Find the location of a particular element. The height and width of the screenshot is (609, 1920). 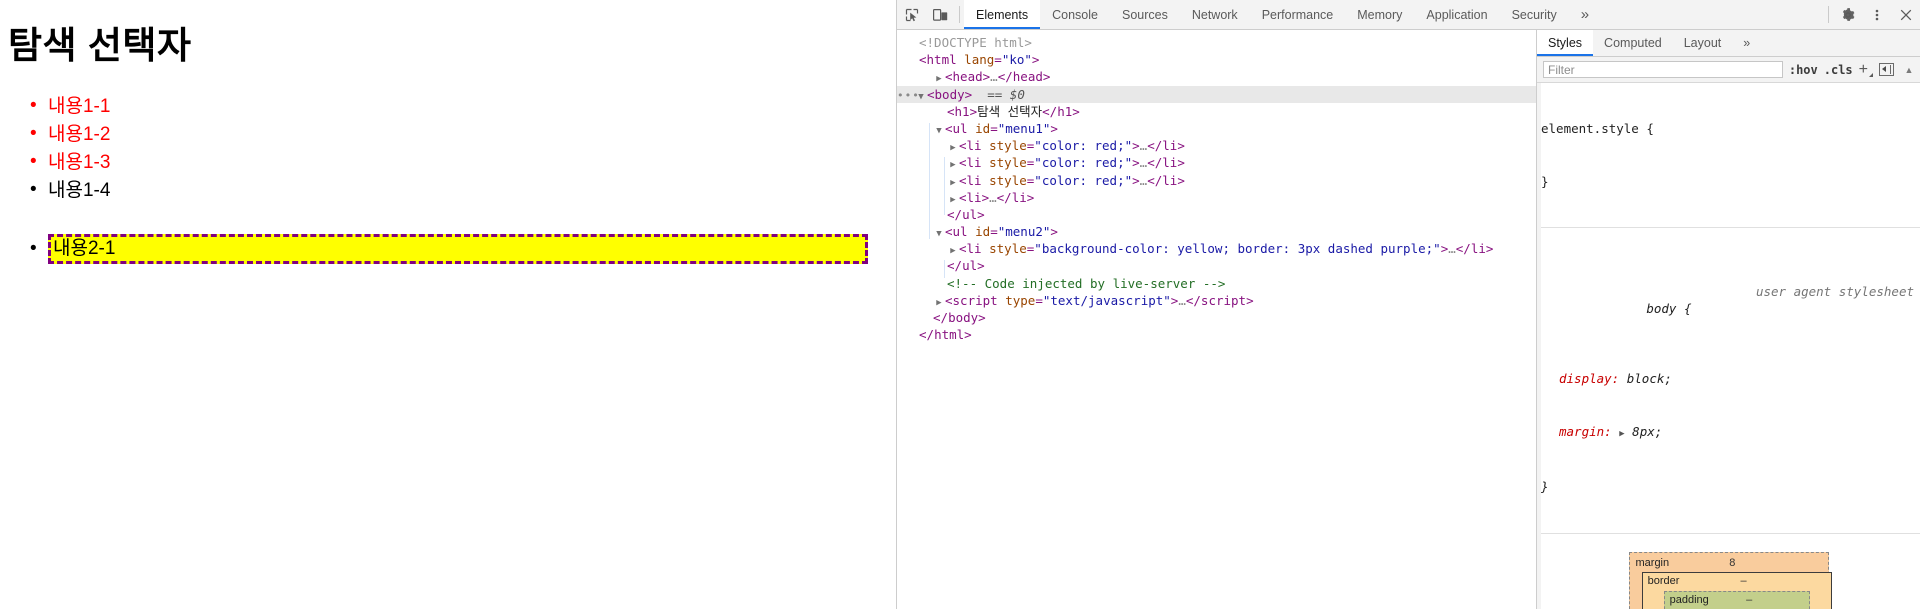

tab-network: Network is located at coordinates (1215, 14).